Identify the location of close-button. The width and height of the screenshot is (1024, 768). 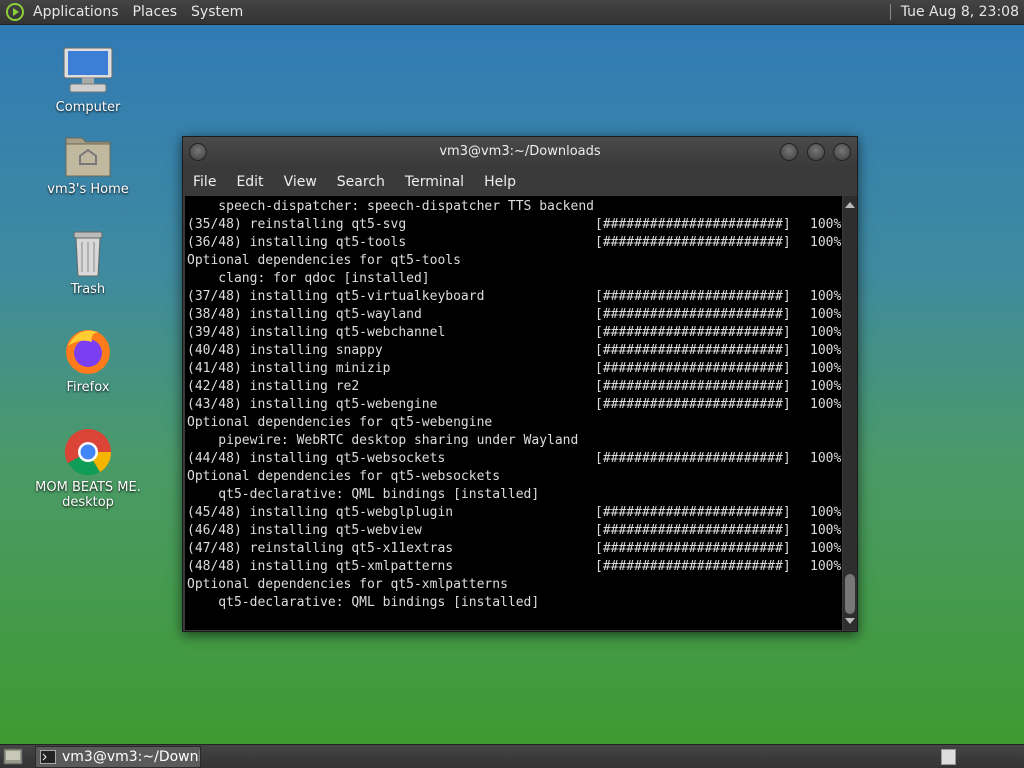
(842, 152).